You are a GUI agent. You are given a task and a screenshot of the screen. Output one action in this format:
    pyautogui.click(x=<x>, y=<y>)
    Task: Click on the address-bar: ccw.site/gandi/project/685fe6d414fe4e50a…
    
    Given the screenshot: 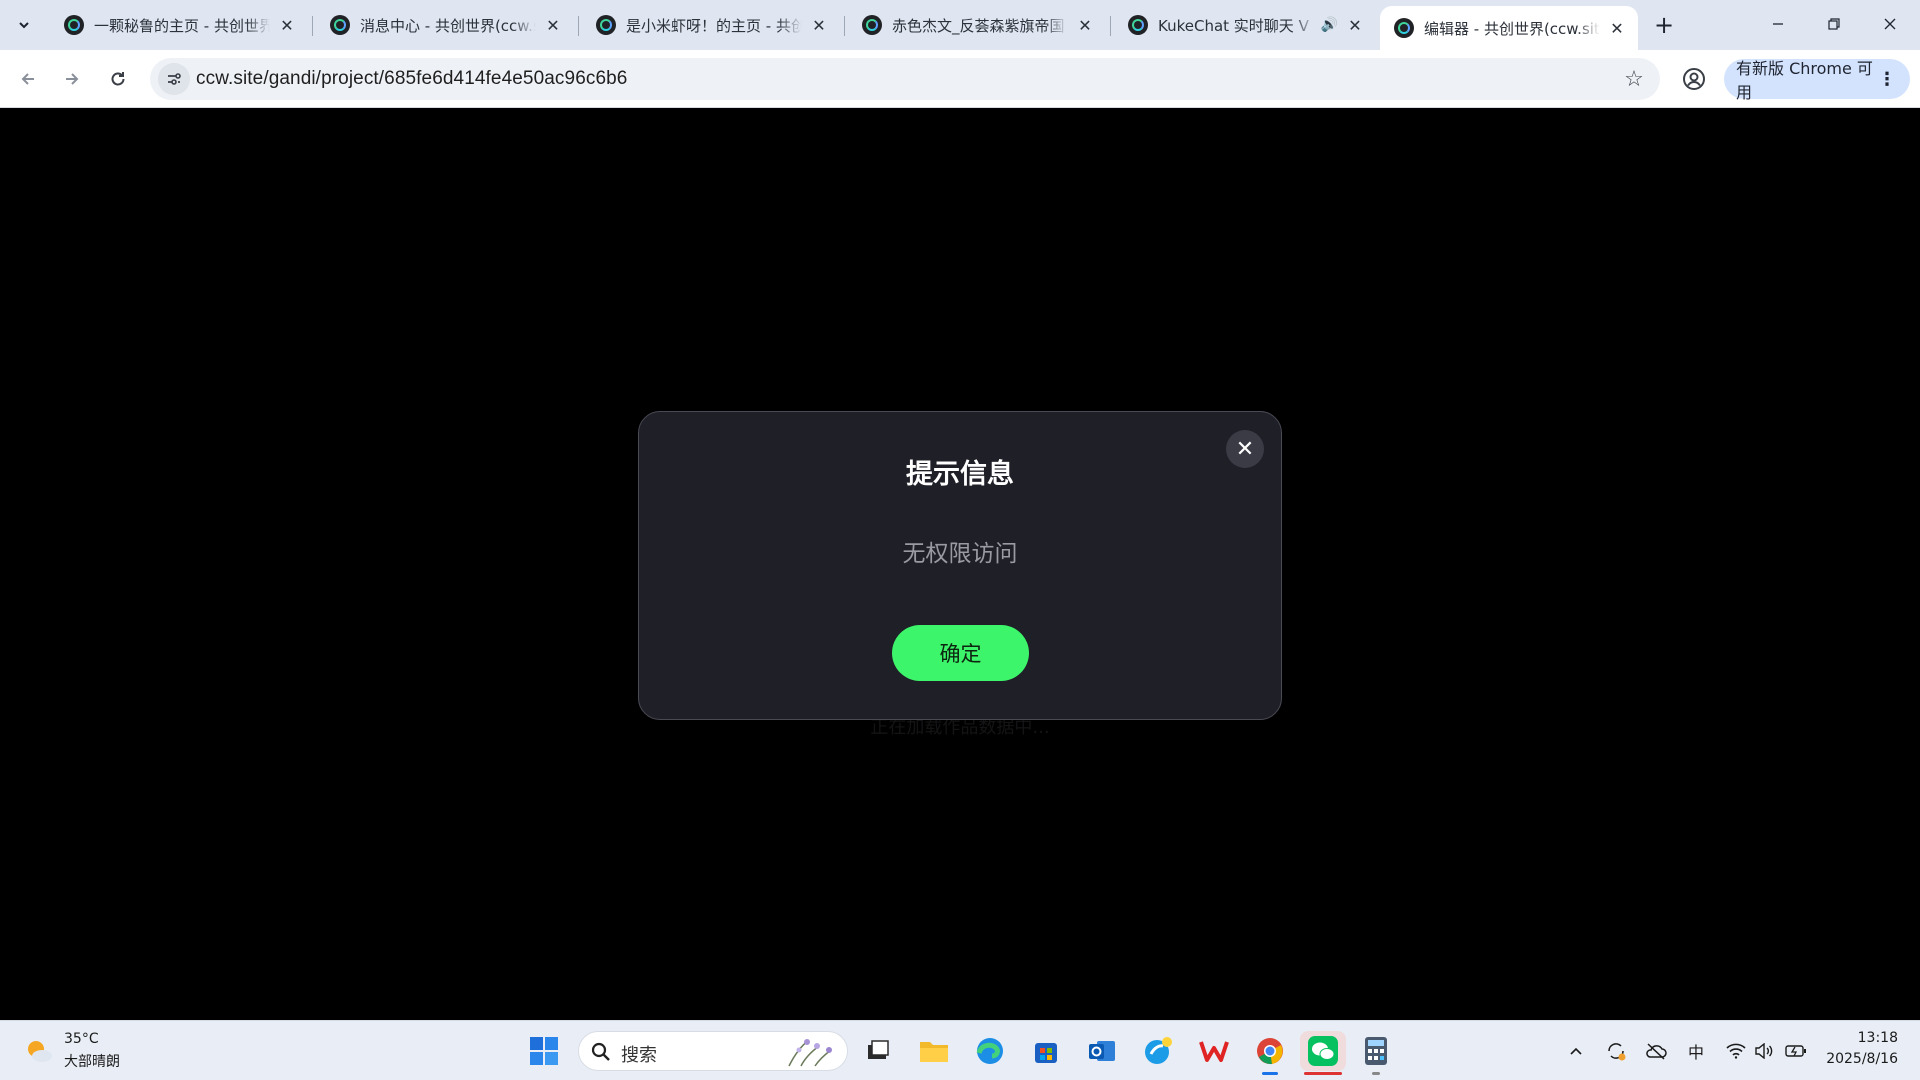 What is the action you would take?
    pyautogui.click(x=905, y=79)
    